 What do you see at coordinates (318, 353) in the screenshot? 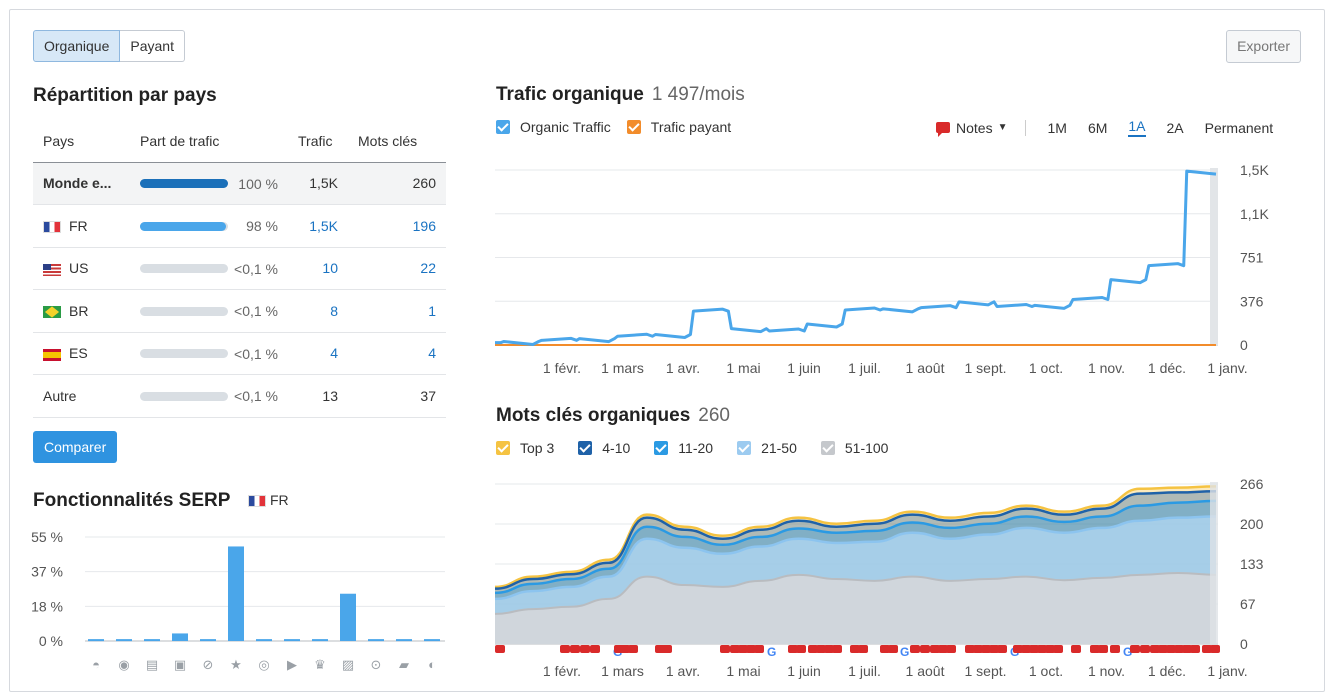
I see `traffic-value: 4` at bounding box center [318, 353].